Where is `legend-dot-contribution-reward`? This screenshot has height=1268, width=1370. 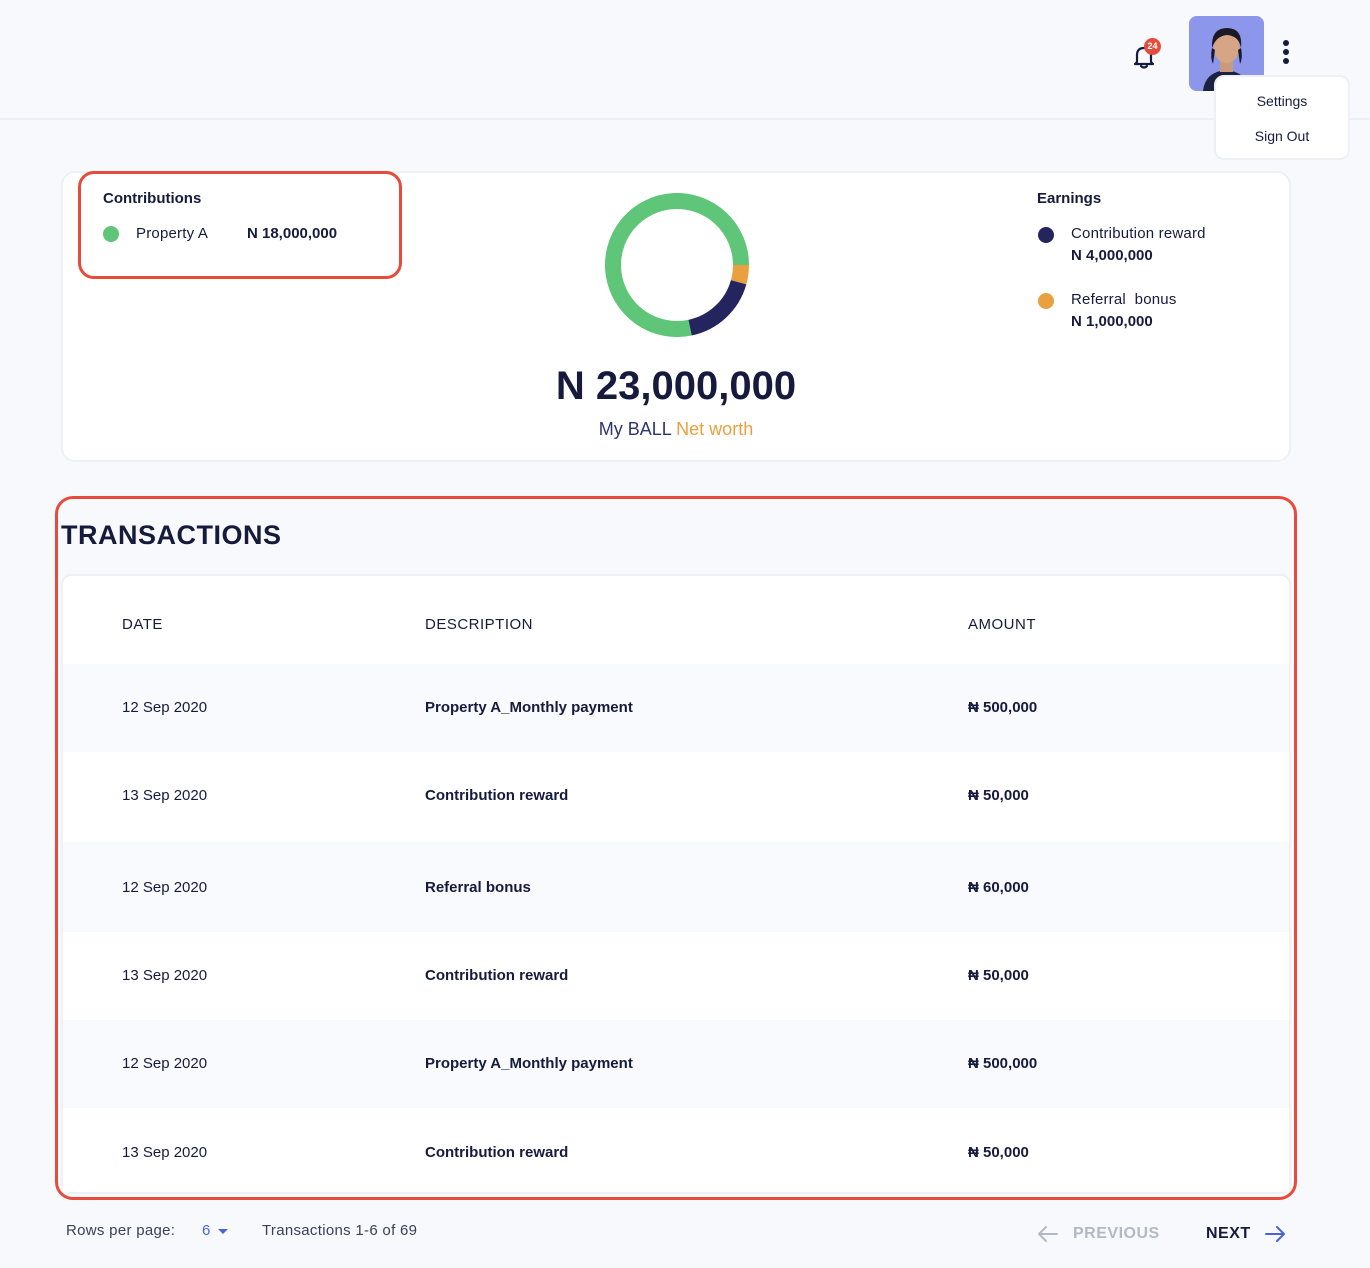
legend-dot-contribution-reward is located at coordinates (1046, 235).